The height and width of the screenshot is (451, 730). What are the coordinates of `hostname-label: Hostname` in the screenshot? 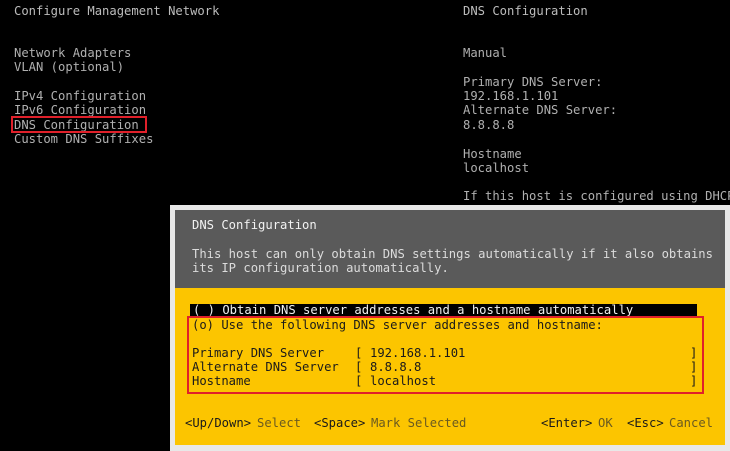 It's located at (492, 154).